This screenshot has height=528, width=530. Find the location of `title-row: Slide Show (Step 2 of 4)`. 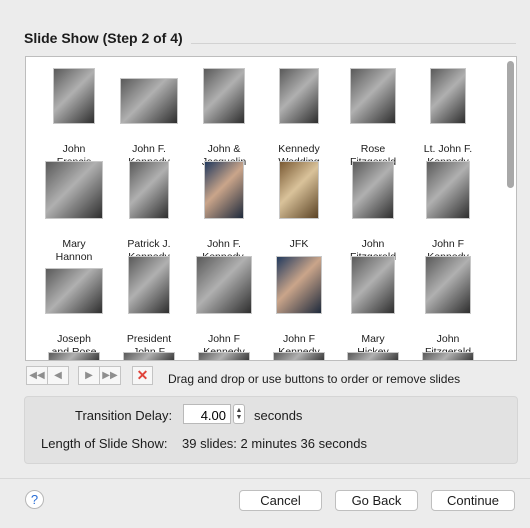

title-row: Slide Show (Step 2 of 4) is located at coordinates (270, 39).